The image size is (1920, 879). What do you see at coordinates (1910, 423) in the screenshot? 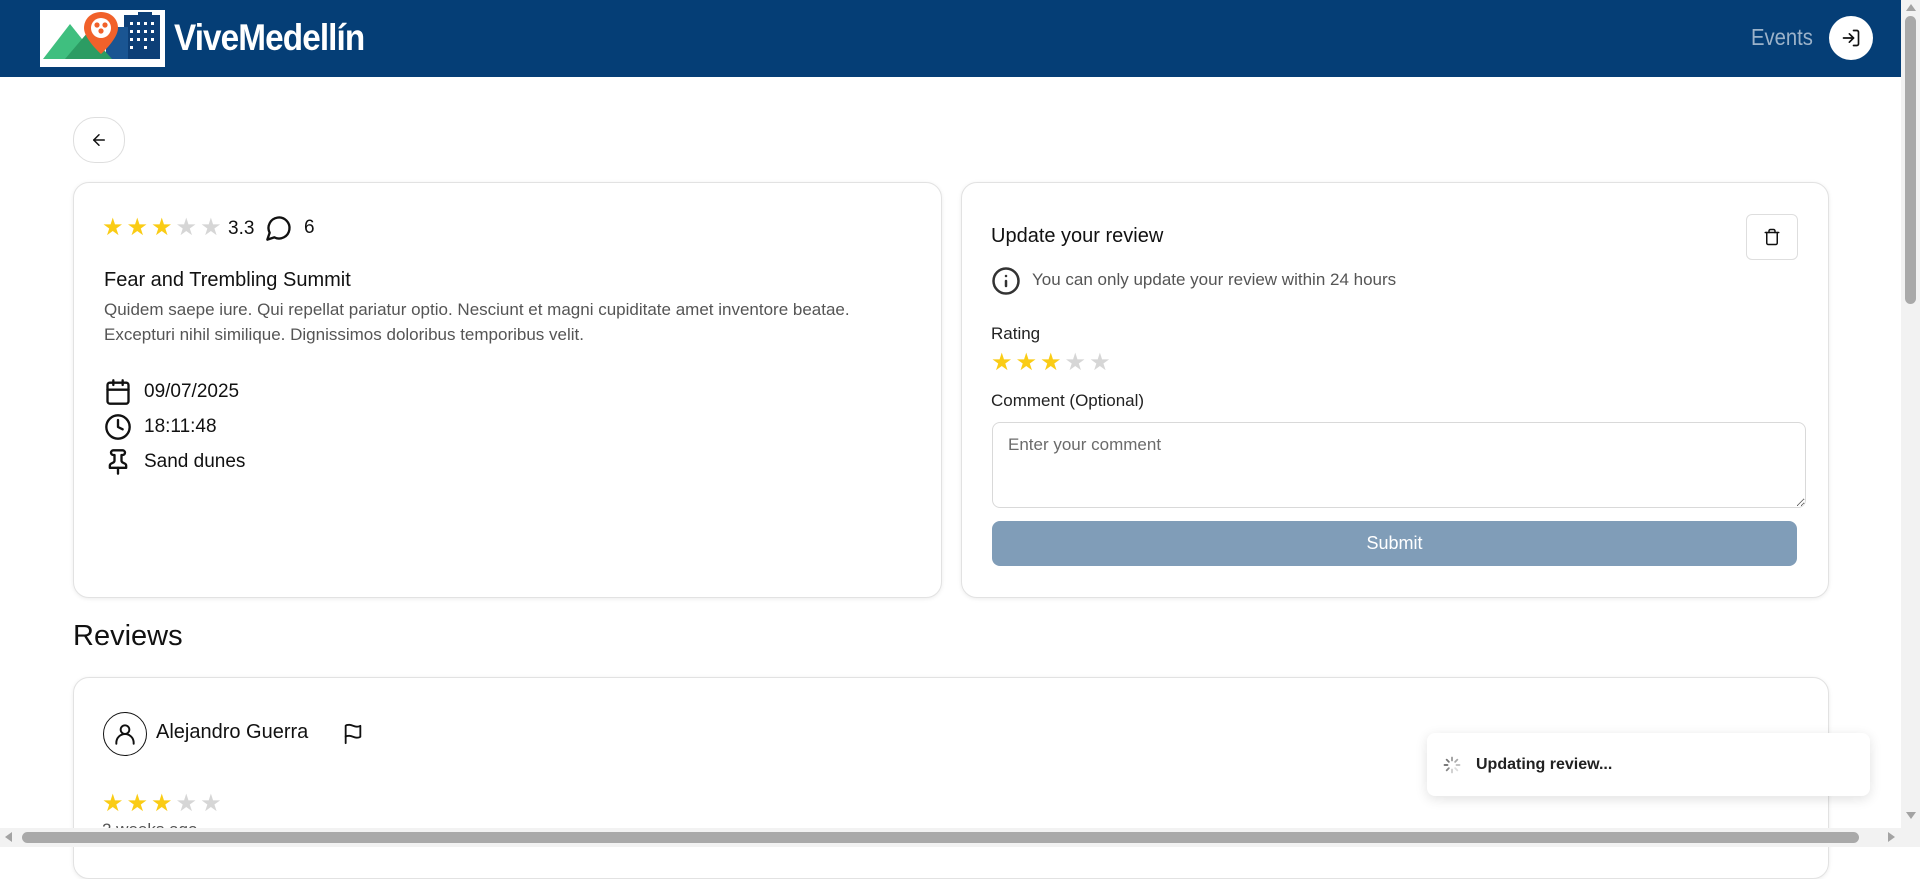
I see `vertical-scrollbar` at bounding box center [1910, 423].